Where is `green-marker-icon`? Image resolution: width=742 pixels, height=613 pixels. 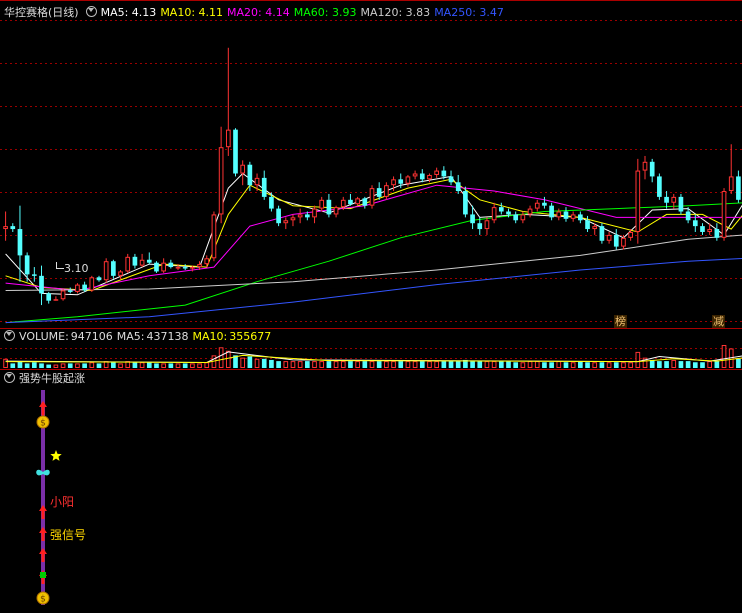 green-marker-icon is located at coordinates (43, 575).